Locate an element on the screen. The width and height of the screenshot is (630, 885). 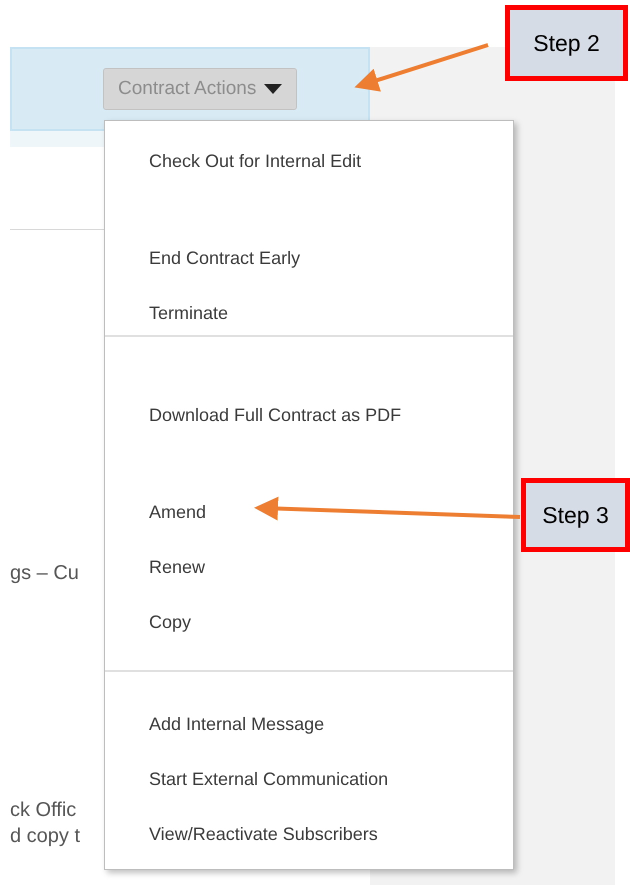
menu-item: Add Internal Message is located at coordinates (214, 724).